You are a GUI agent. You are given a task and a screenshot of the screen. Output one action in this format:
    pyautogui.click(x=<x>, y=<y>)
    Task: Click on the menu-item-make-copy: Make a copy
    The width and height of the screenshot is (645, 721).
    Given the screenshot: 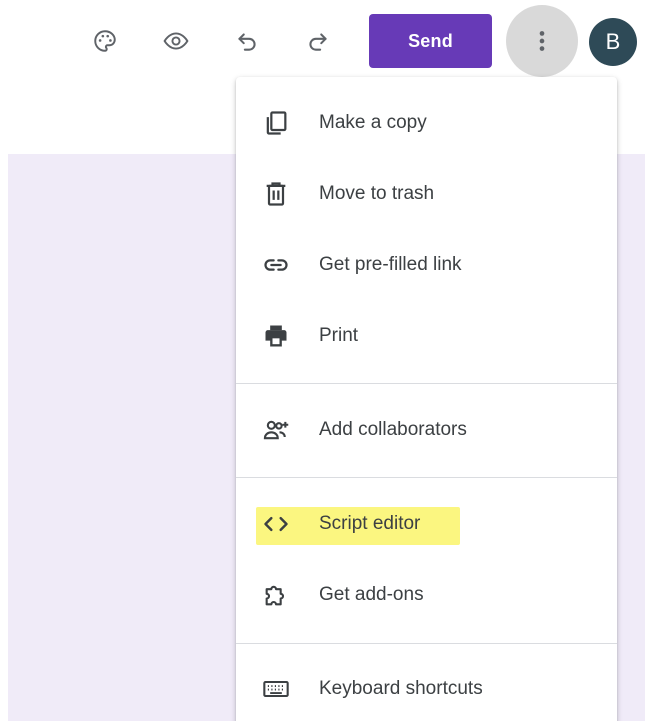 What is the action you would take?
    pyautogui.click(x=426, y=123)
    